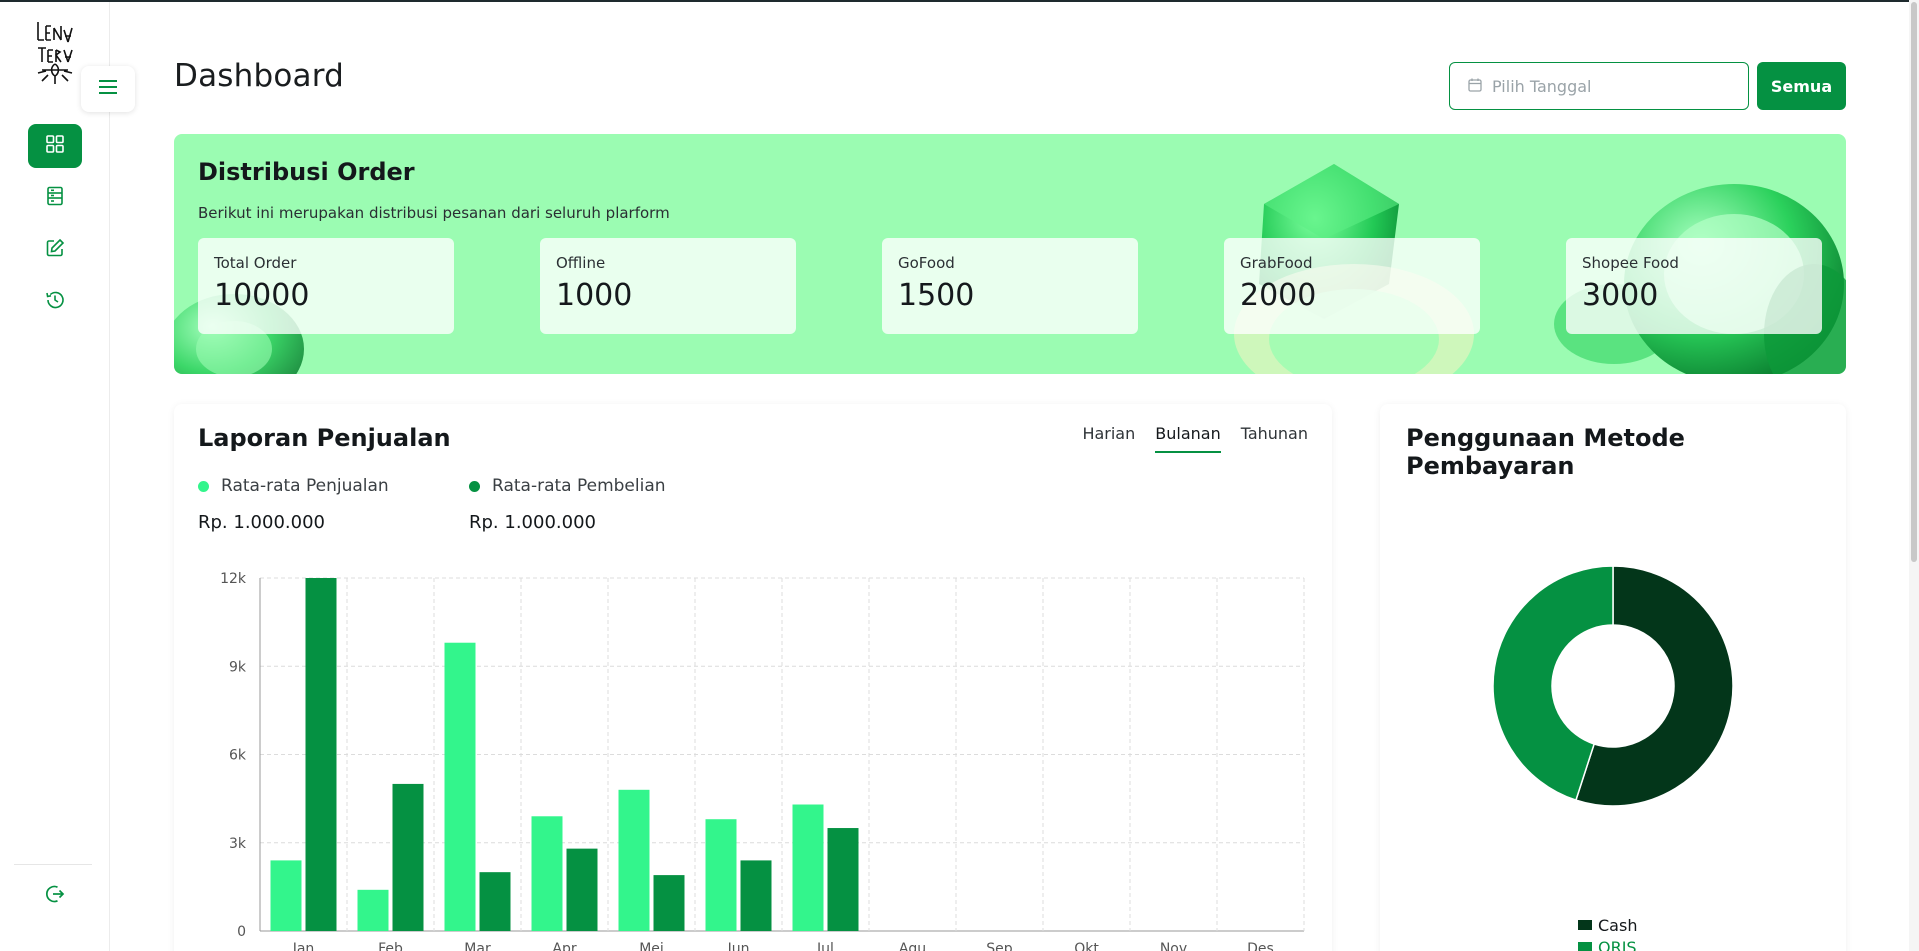 This screenshot has height=951, width=1919. I want to click on stat-value: 2000, so click(1278, 295).